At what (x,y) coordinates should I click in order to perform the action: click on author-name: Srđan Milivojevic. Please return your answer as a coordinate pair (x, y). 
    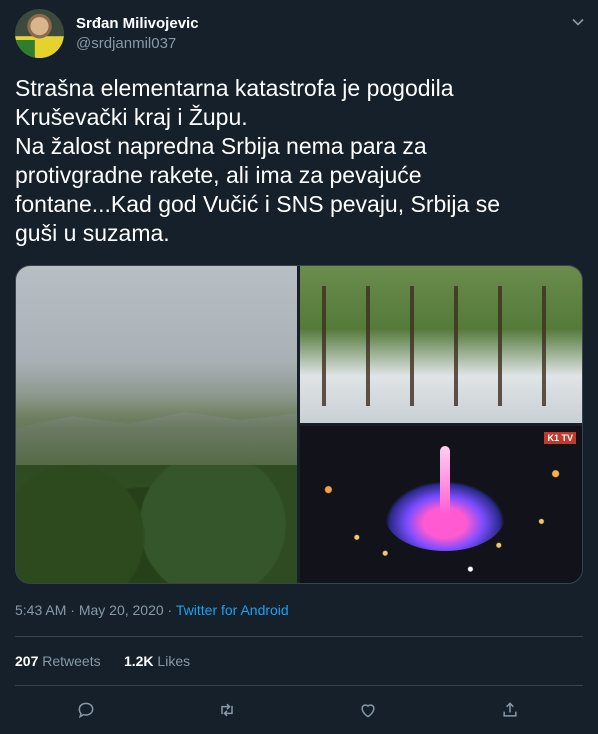
    Looking at the image, I should click on (137, 23).